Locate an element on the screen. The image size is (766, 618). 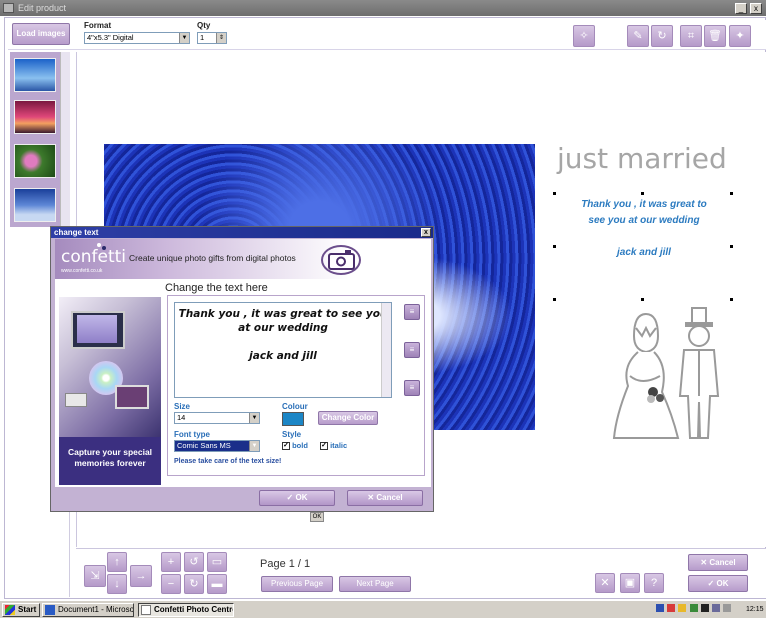
brand-logo: confetti is located at coordinates (94, 257).